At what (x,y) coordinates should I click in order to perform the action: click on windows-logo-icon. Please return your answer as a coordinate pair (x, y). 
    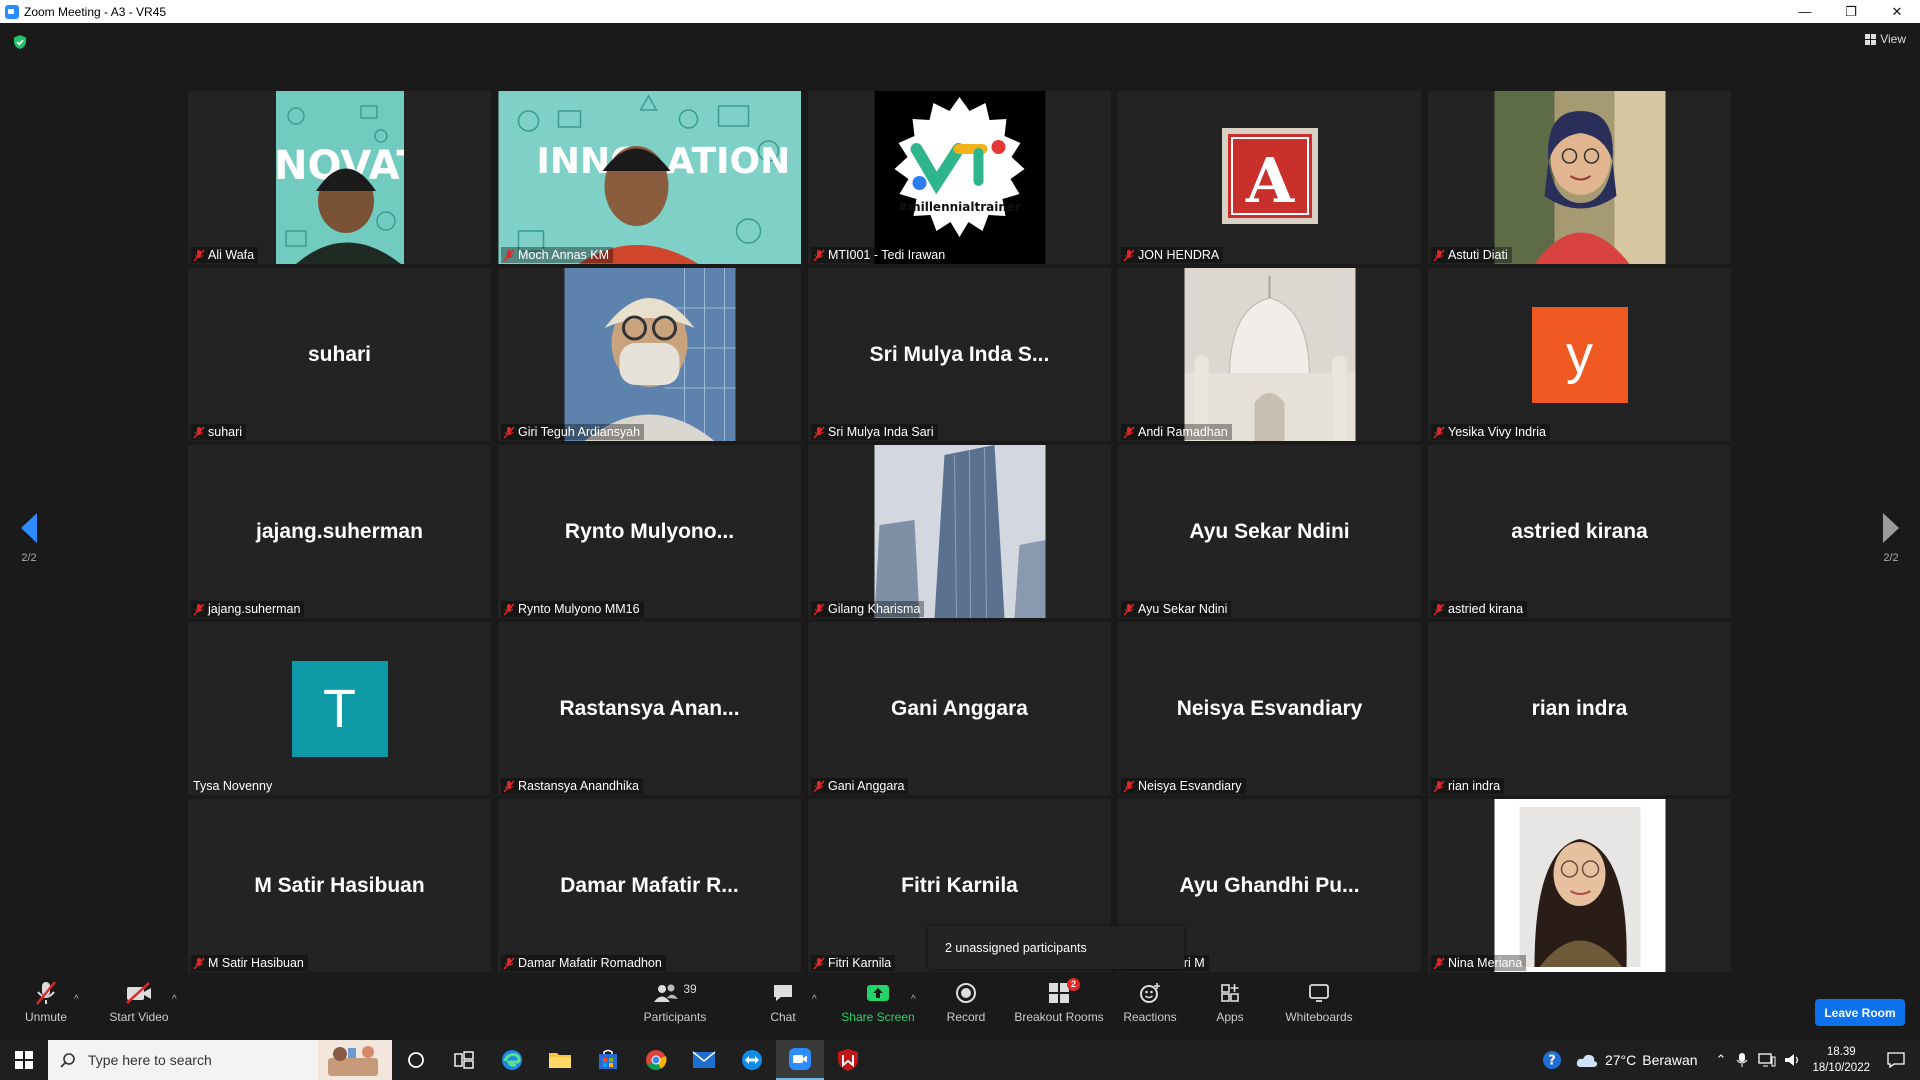
    Looking at the image, I should click on (24, 1060).